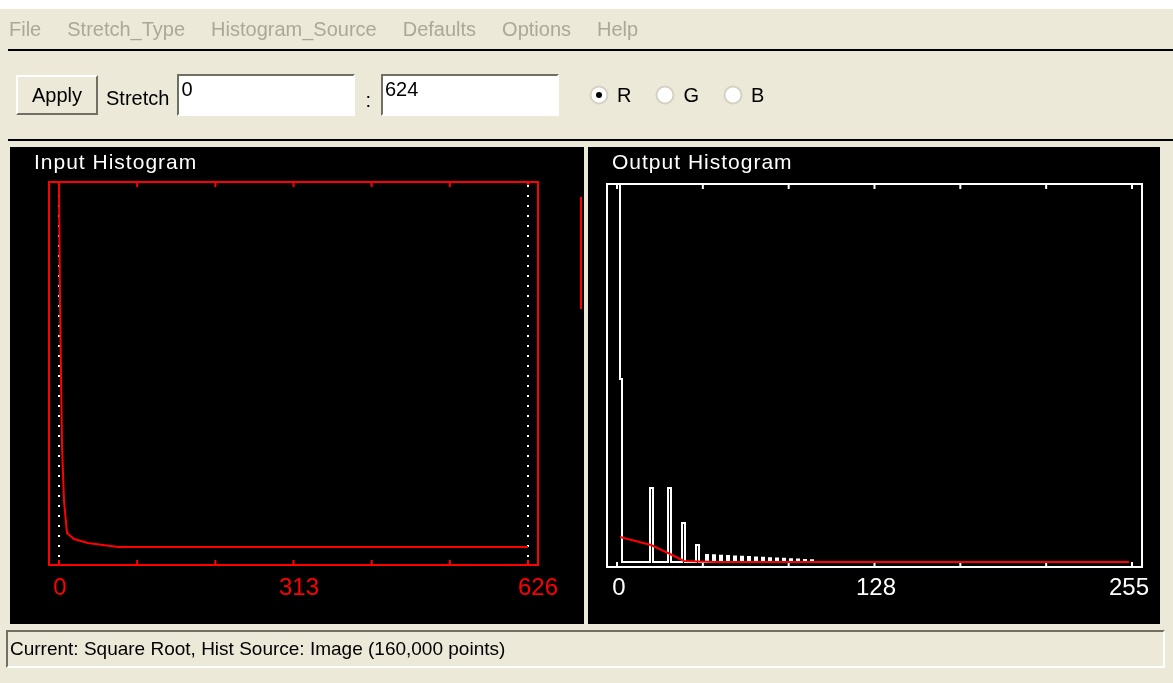 This screenshot has width=1173, height=683. I want to click on max-field: 624, so click(469, 95).